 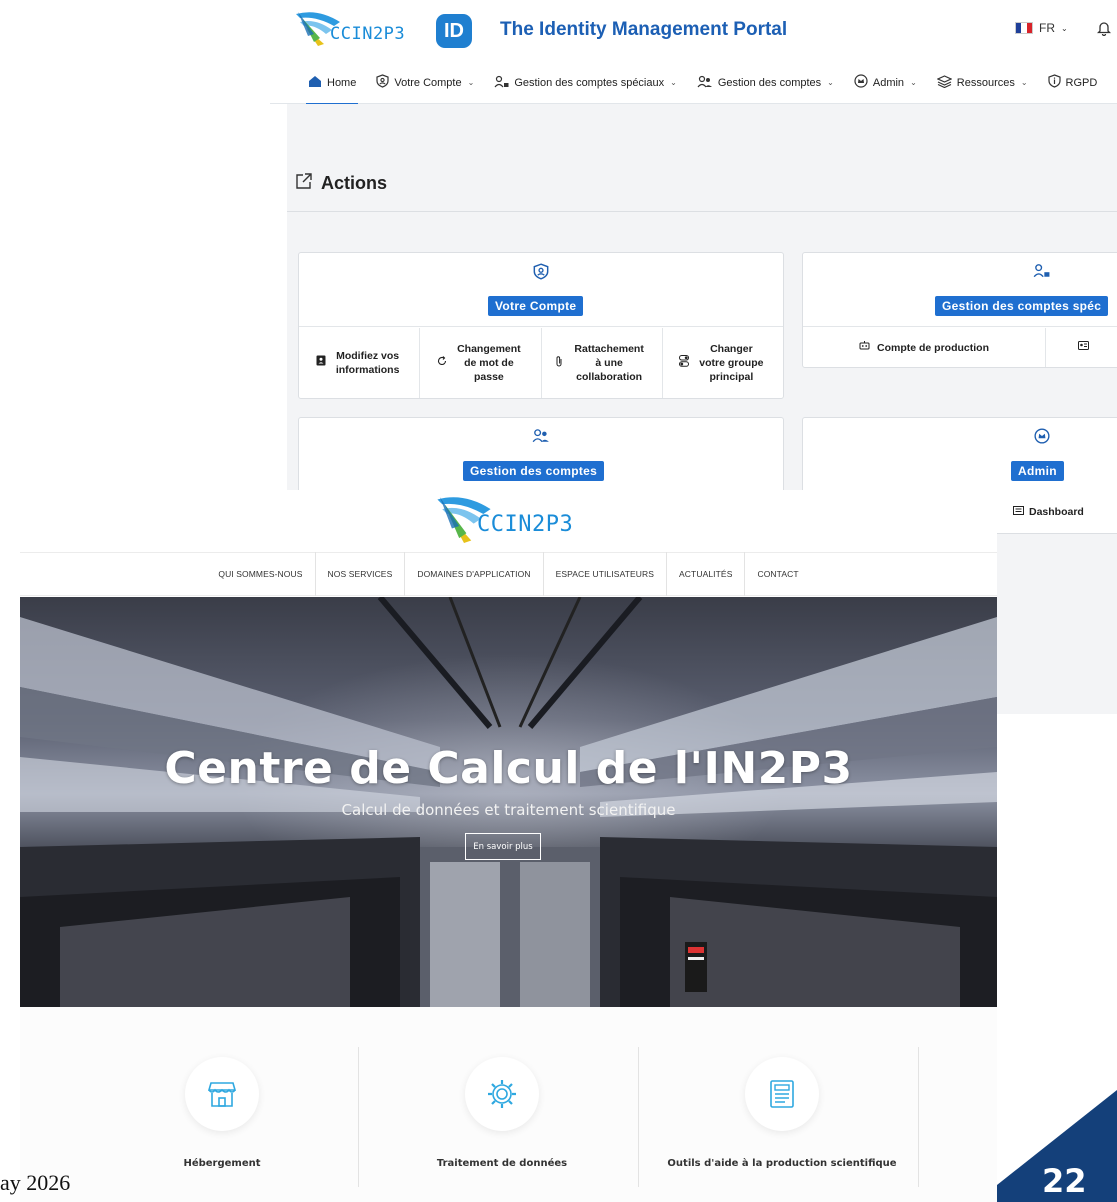 What do you see at coordinates (503, 846) in the screenshot?
I see `en-savoir-plus-button: En savoir plus` at bounding box center [503, 846].